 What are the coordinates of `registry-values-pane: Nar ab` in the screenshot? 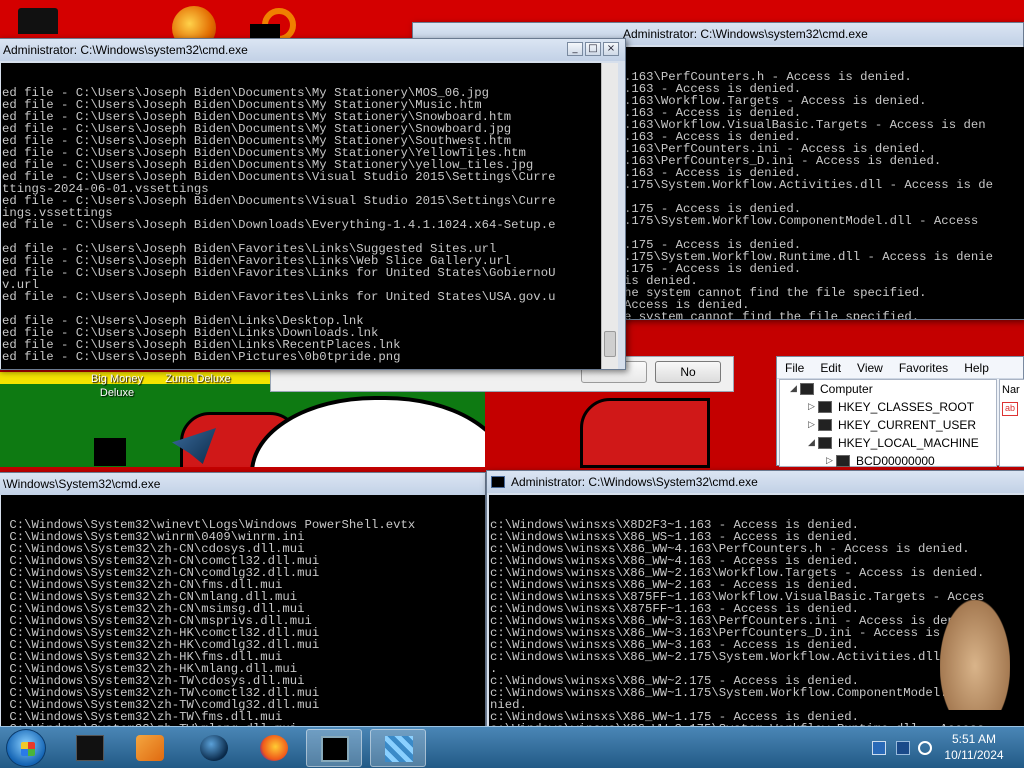 It's located at (1011, 423).